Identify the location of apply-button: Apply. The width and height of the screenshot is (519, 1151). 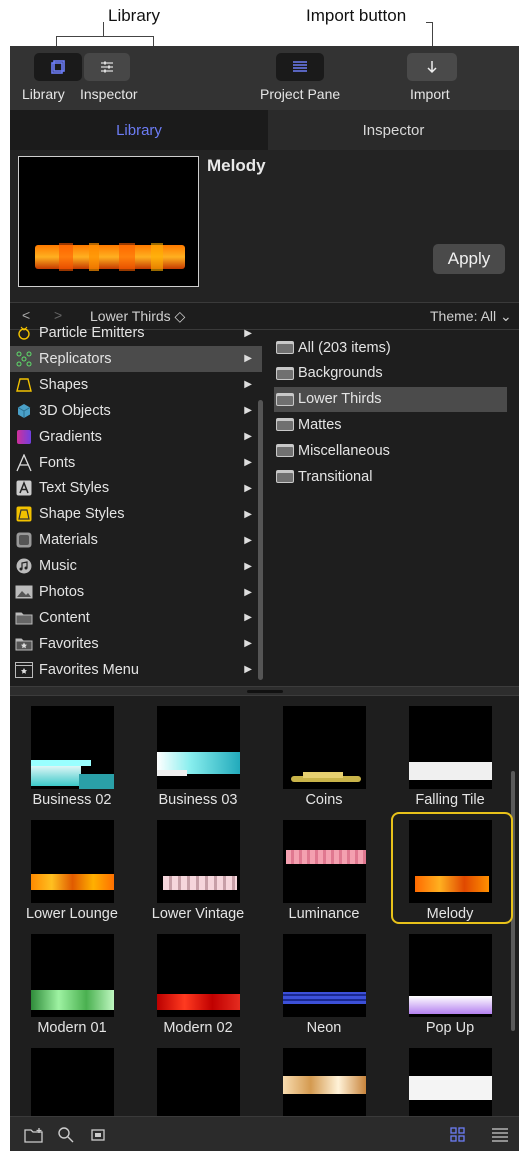
(469, 259).